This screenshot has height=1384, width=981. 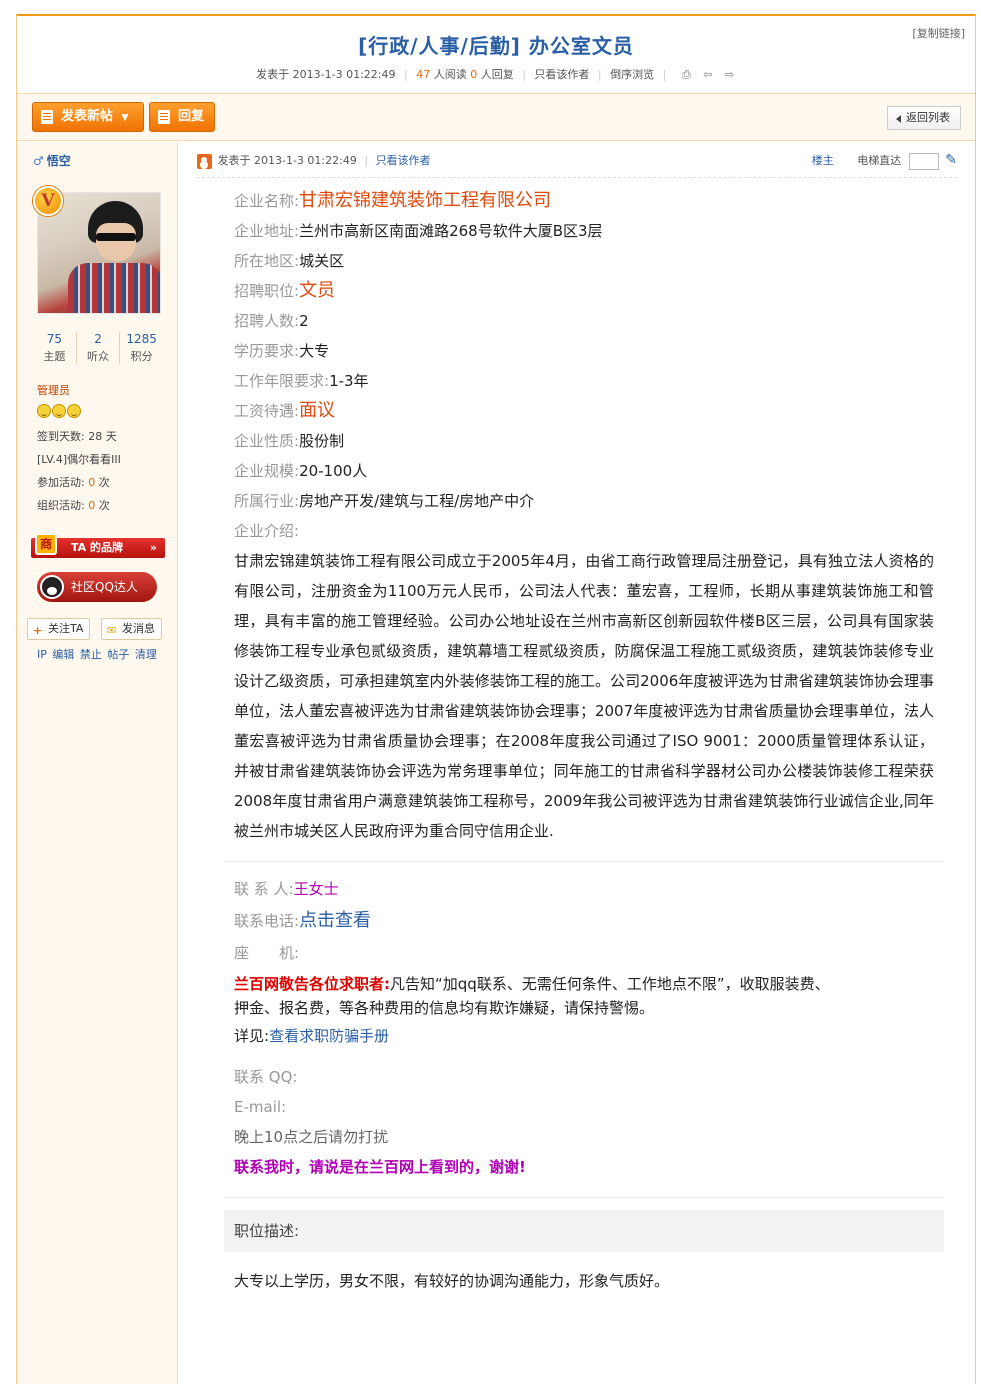 What do you see at coordinates (923, 161) in the screenshot?
I see `floor-input` at bounding box center [923, 161].